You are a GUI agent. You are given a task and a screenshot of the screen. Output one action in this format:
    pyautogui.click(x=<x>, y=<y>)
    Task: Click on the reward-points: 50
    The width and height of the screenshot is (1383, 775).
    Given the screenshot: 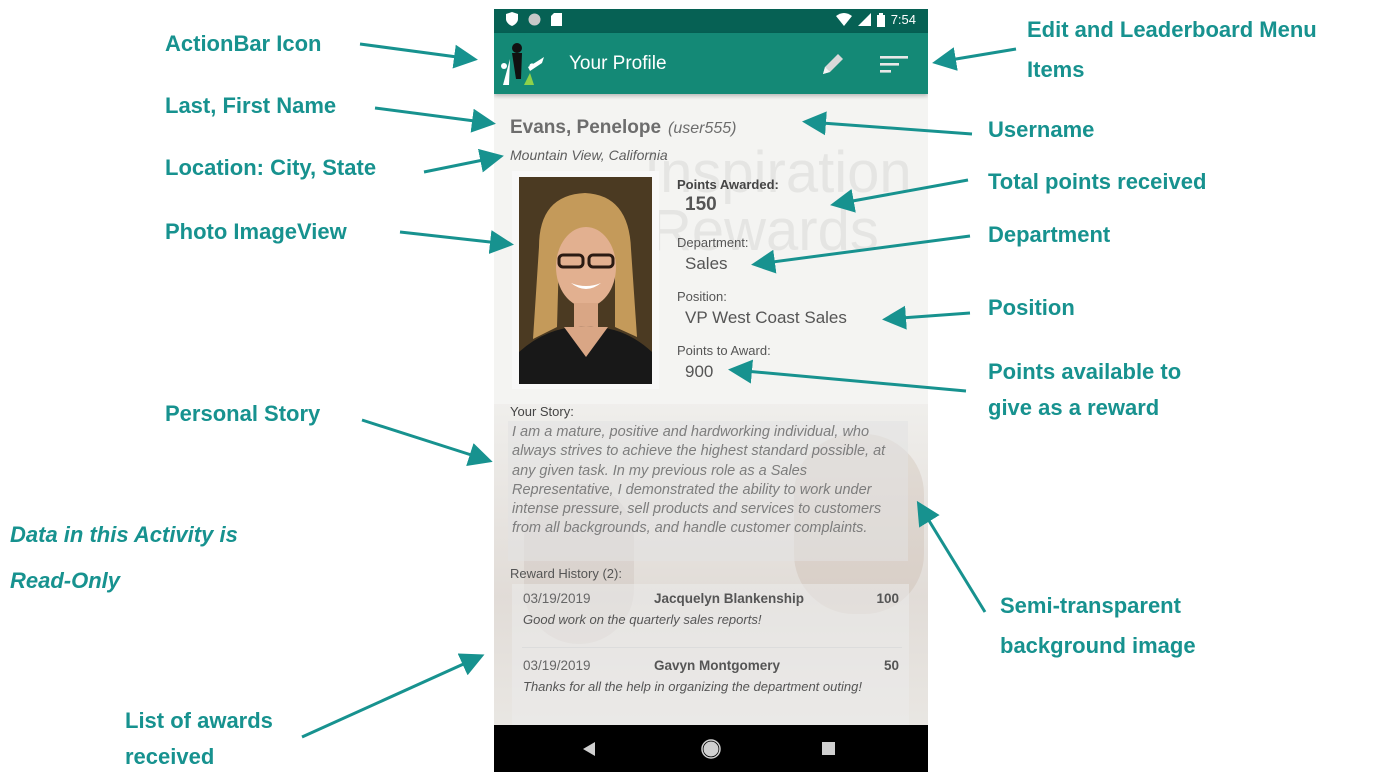 What is the action you would take?
    pyautogui.click(x=891, y=665)
    